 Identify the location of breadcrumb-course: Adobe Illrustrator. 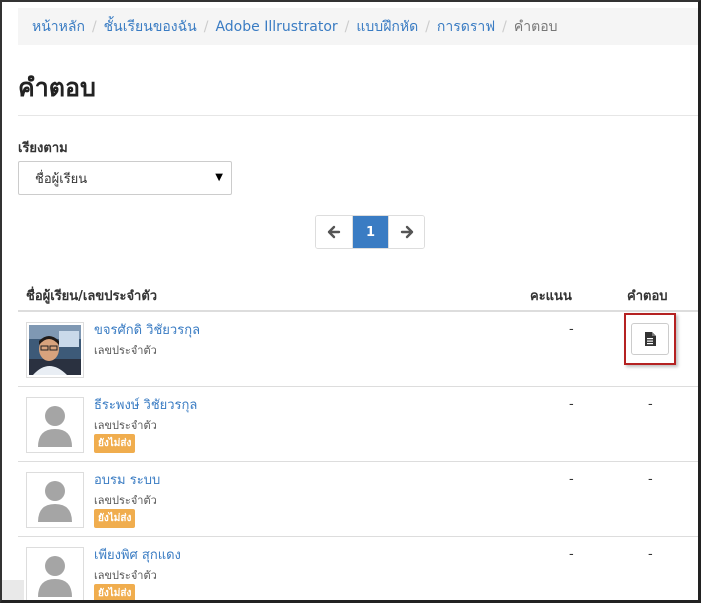
(276, 27).